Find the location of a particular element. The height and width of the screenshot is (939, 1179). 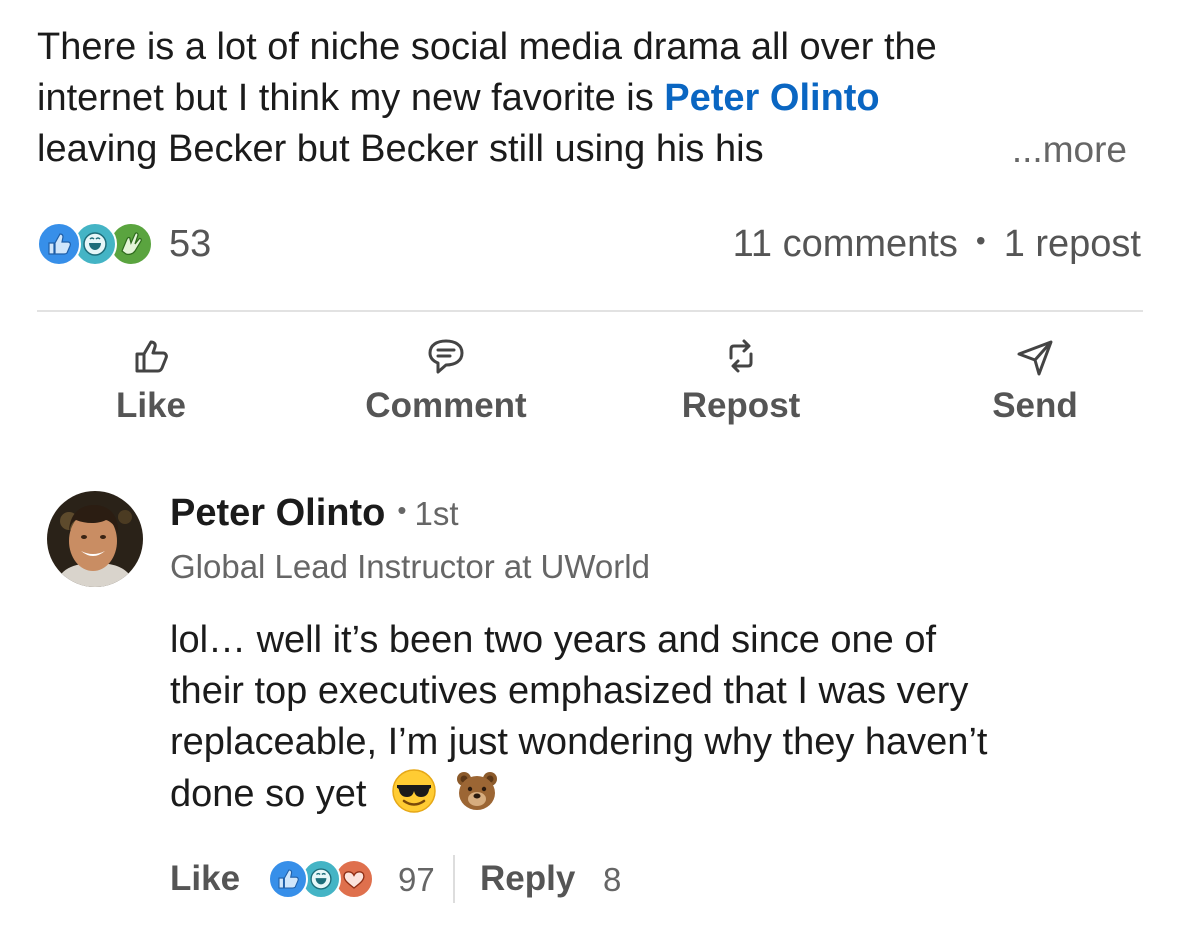

repost-button: Repost is located at coordinates (741, 380).